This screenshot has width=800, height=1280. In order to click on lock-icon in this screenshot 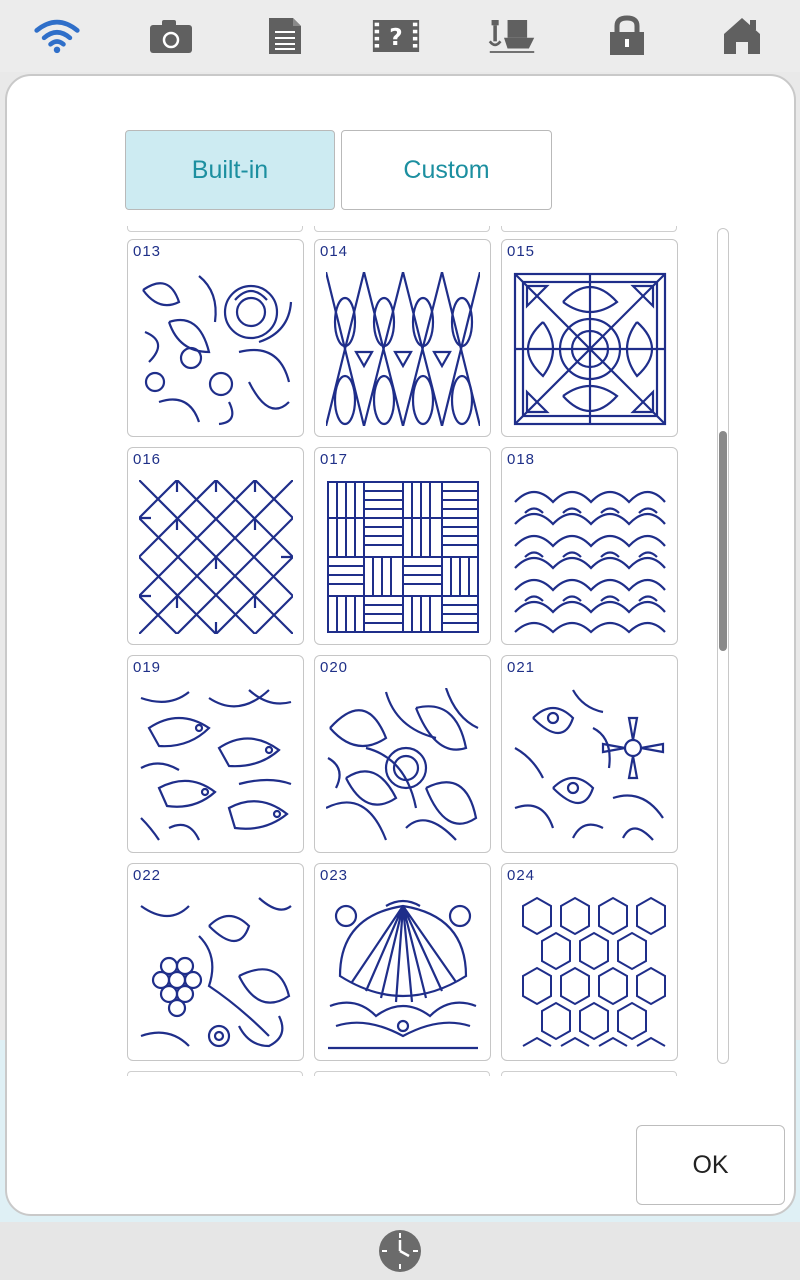, I will do `click(627, 36)`.